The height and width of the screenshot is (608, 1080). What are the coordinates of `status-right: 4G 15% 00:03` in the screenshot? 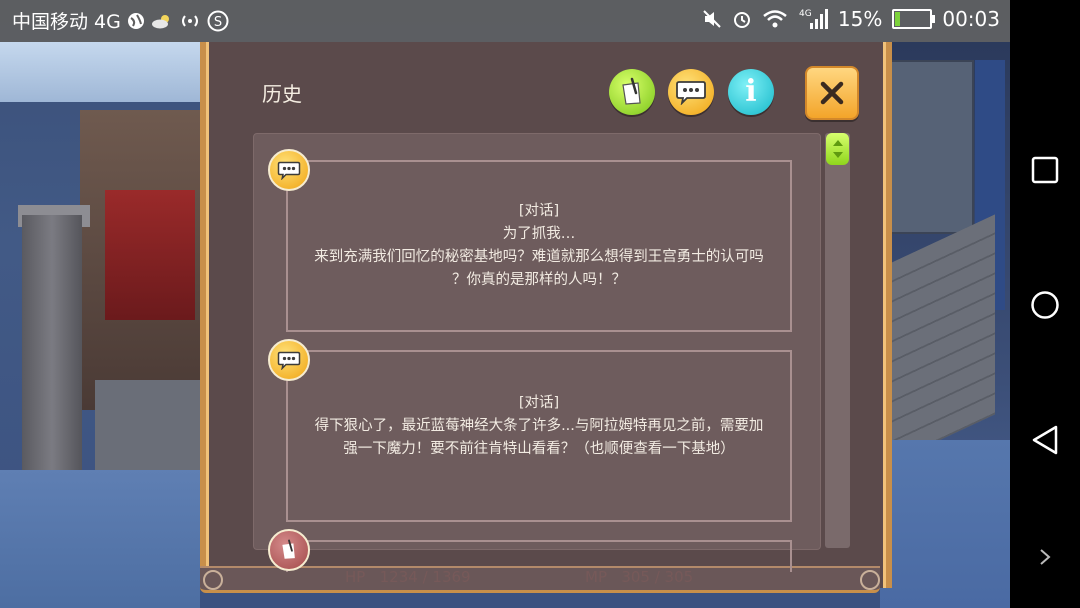 It's located at (851, 19).